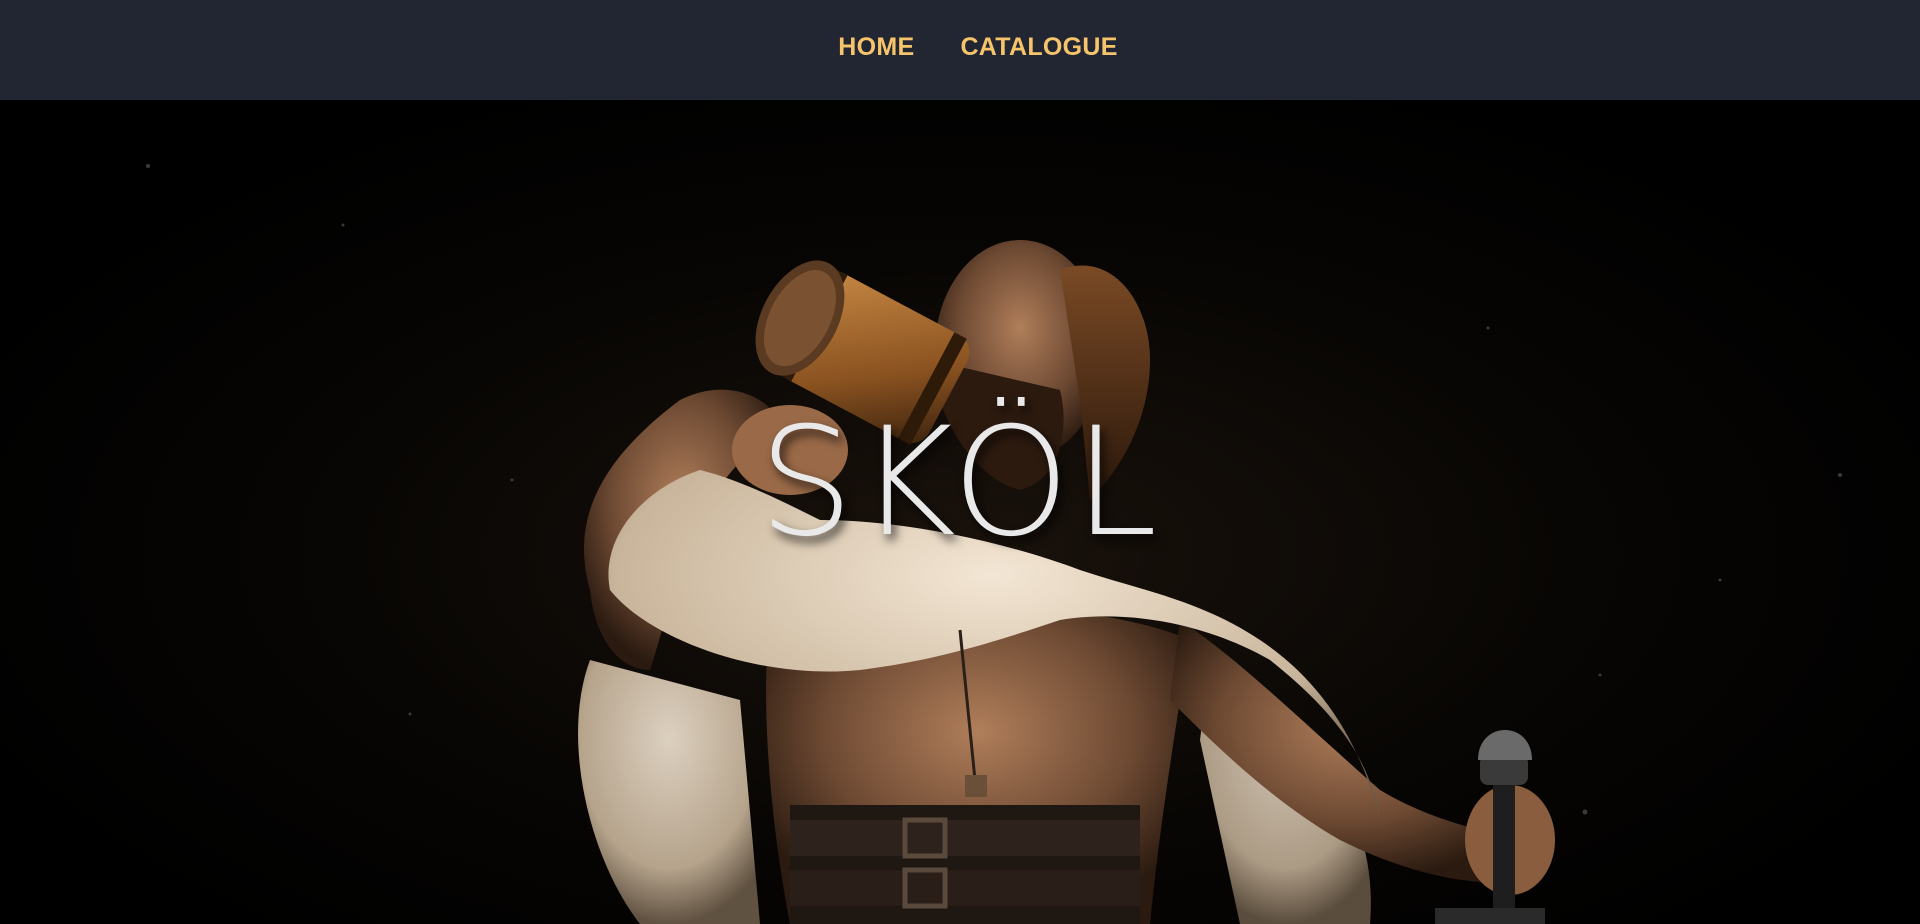 Image resolution: width=1920 pixels, height=924 pixels. What do you see at coordinates (960, 483) in the screenshot?
I see `hero-title: SKÖL` at bounding box center [960, 483].